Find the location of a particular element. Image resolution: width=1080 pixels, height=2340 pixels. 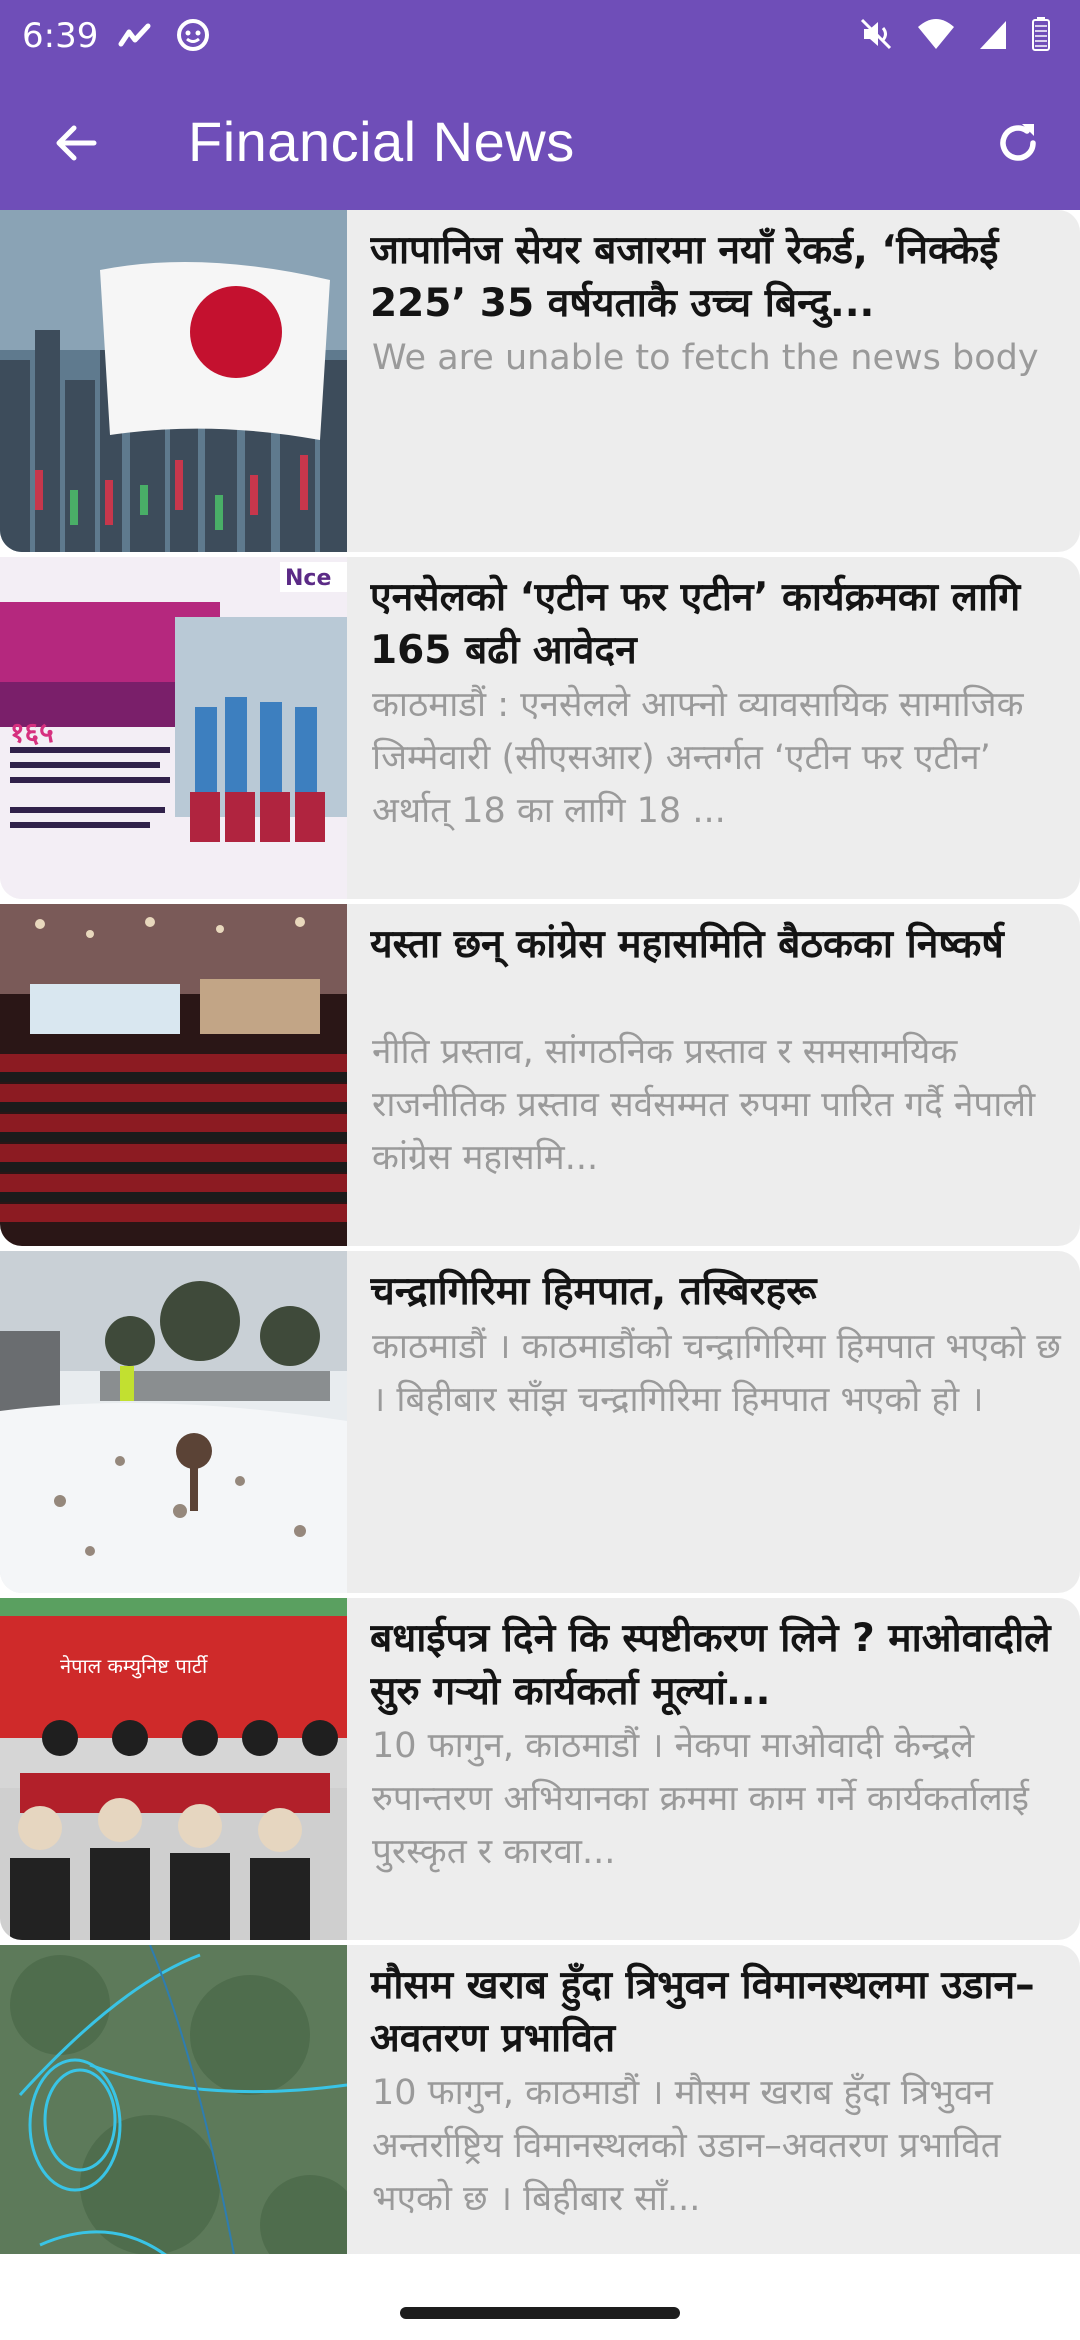

svg-text: Nce is located at coordinates (308, 578).